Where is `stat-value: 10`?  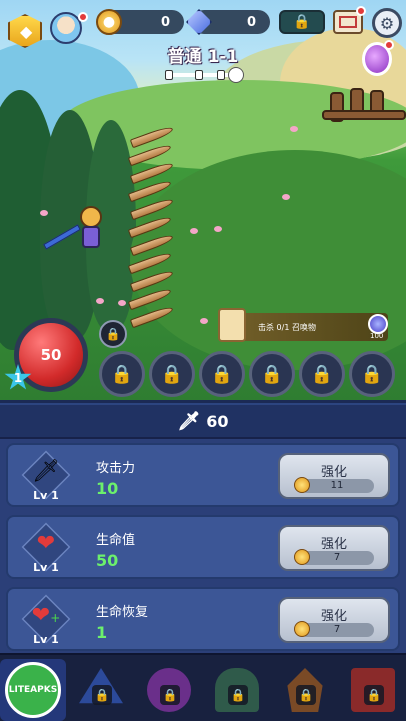
stat-value: 10 is located at coordinates (107, 488).